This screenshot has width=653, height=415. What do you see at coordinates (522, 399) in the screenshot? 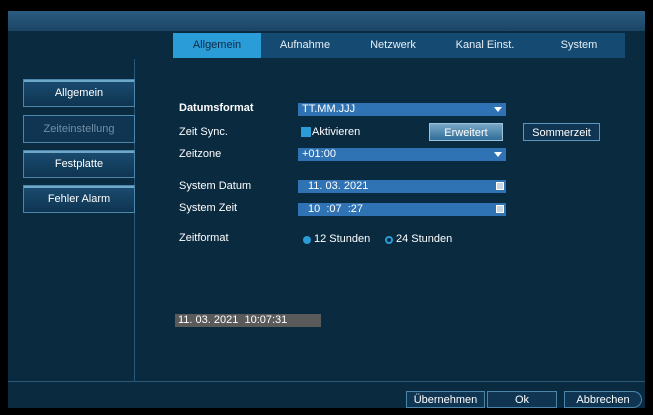
I see `ok-button: Ok` at bounding box center [522, 399].